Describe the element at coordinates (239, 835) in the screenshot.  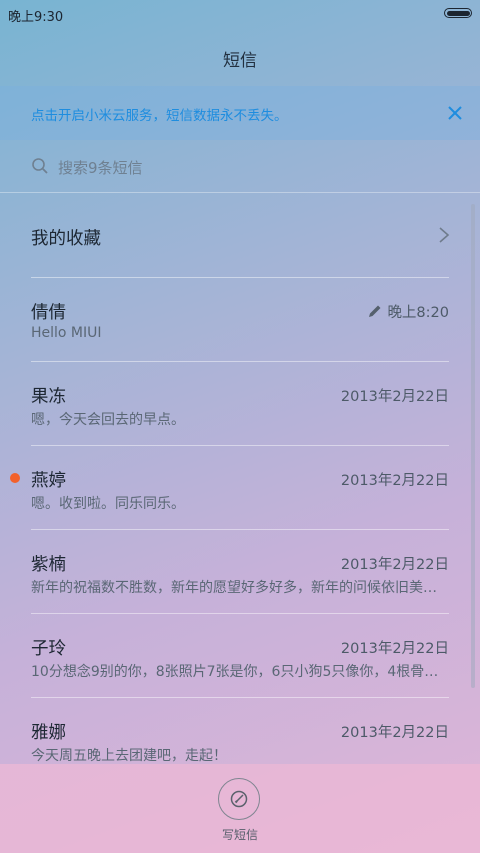
I see `compose-label: 写短信` at that location.